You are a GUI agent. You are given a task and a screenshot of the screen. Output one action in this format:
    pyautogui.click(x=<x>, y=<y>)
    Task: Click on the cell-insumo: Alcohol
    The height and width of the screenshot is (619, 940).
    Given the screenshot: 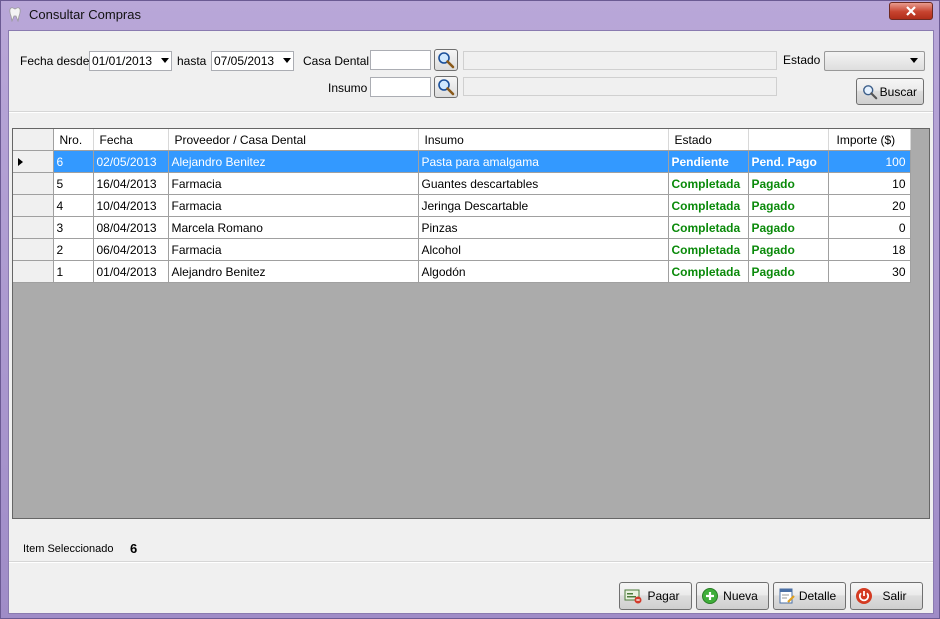 What is the action you would take?
    pyautogui.click(x=543, y=249)
    